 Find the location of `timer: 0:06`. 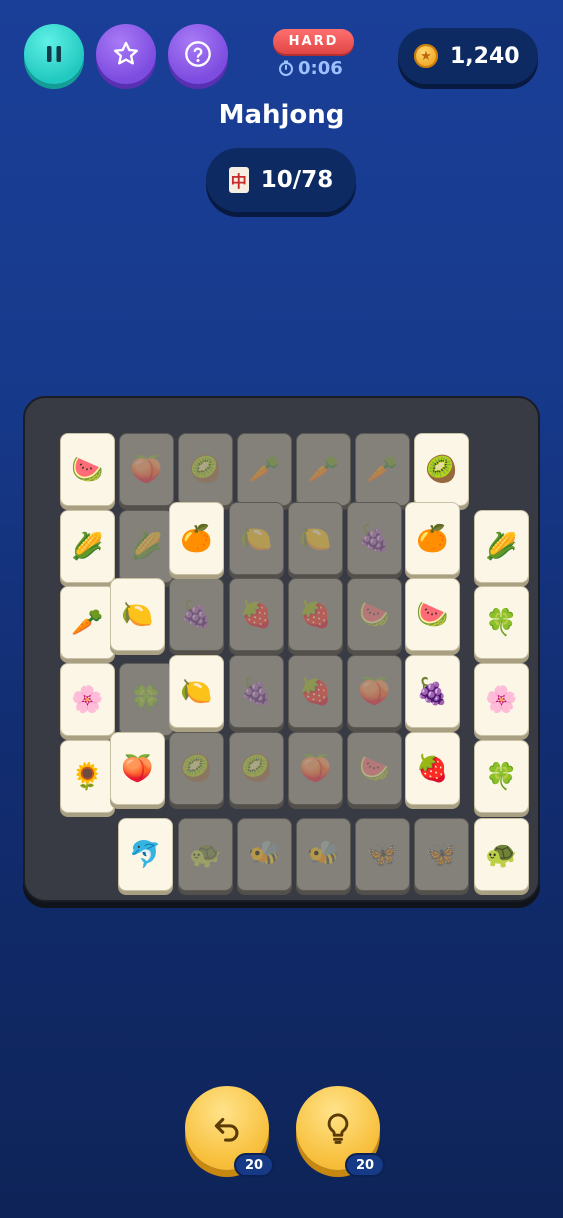

timer: 0:06 is located at coordinates (314, 68).